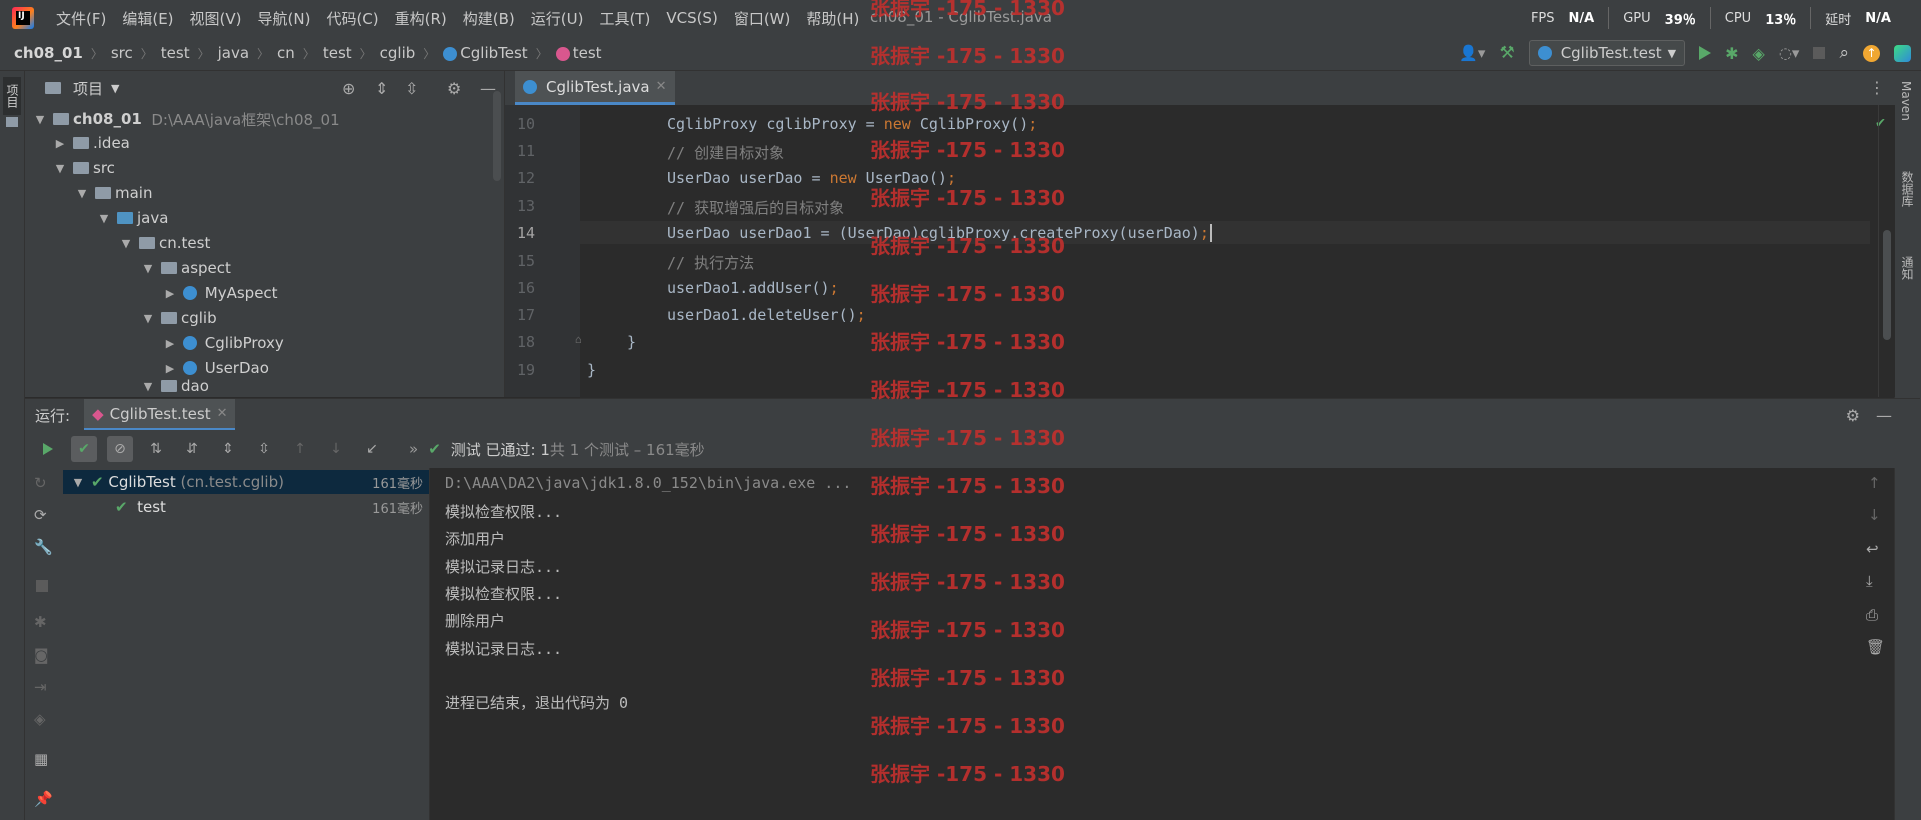 This screenshot has width=1921, height=820. Describe the element at coordinates (762, 18) in the screenshot. I see `menu-window: 窗口(W)` at that location.